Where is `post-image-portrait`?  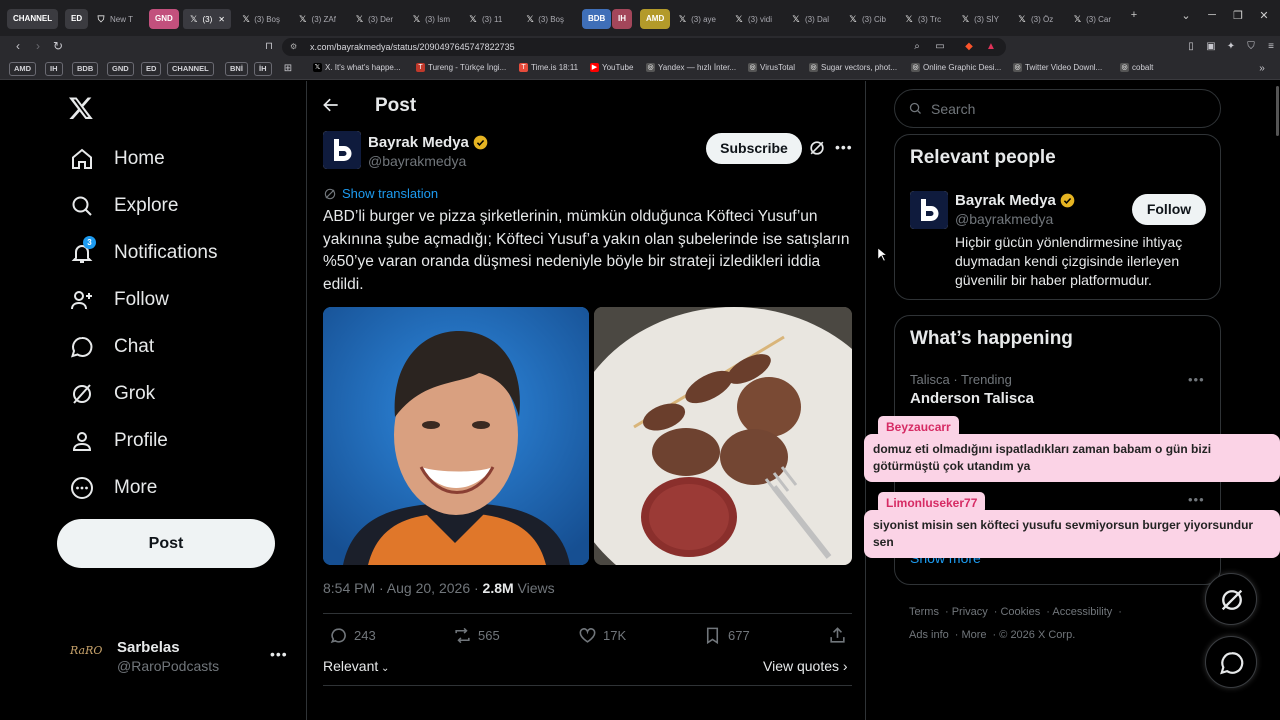 post-image-portrait is located at coordinates (456, 436).